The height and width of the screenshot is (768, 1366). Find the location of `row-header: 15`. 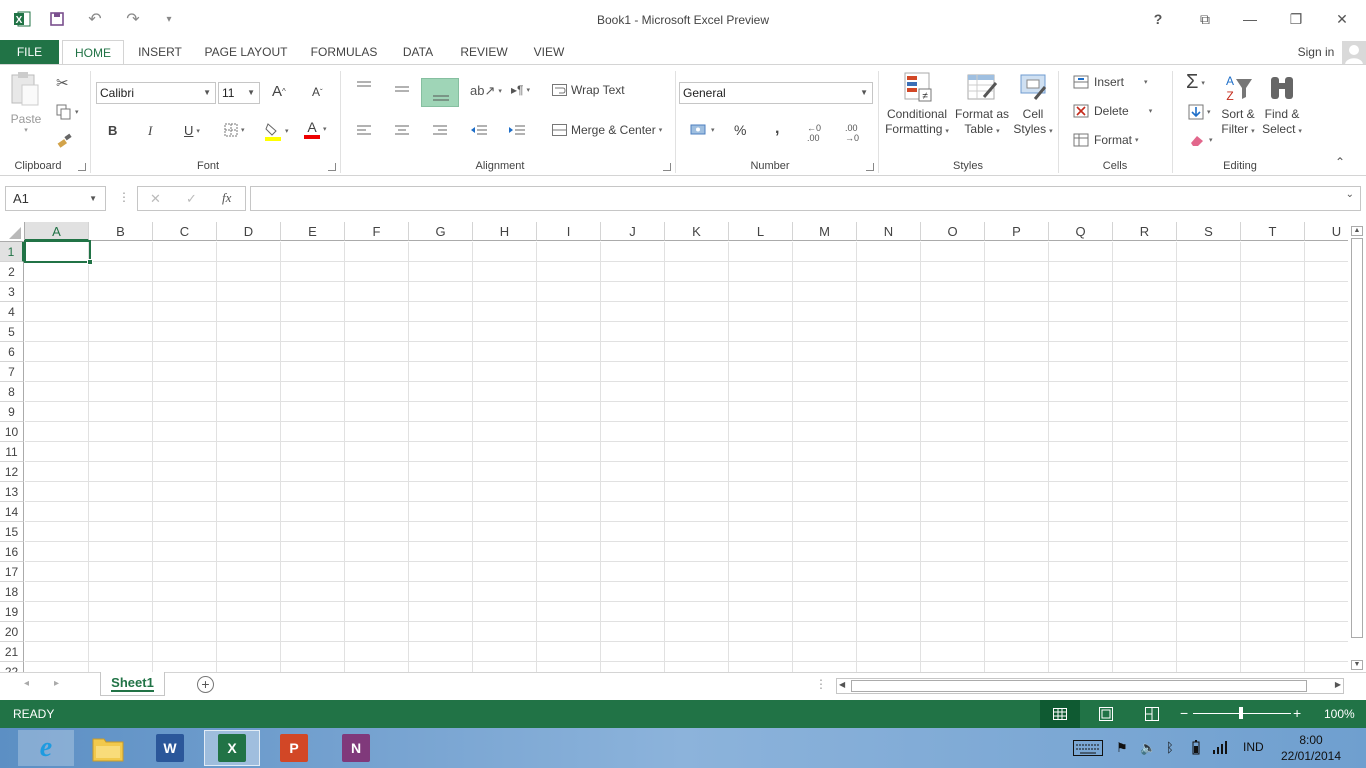

row-header: 15 is located at coordinates (12, 532).